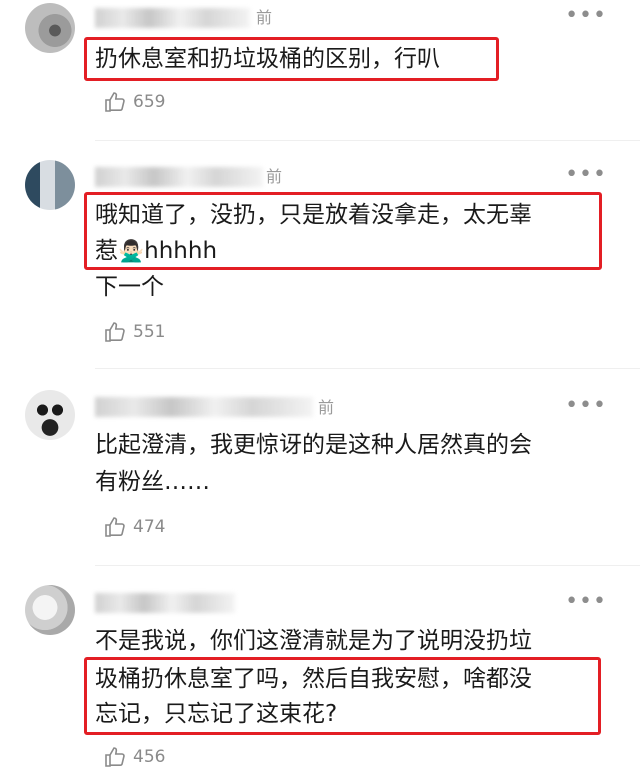 Image resolution: width=640 pixels, height=777 pixels. Describe the element at coordinates (50, 610) in the screenshot. I see `avatar` at that location.